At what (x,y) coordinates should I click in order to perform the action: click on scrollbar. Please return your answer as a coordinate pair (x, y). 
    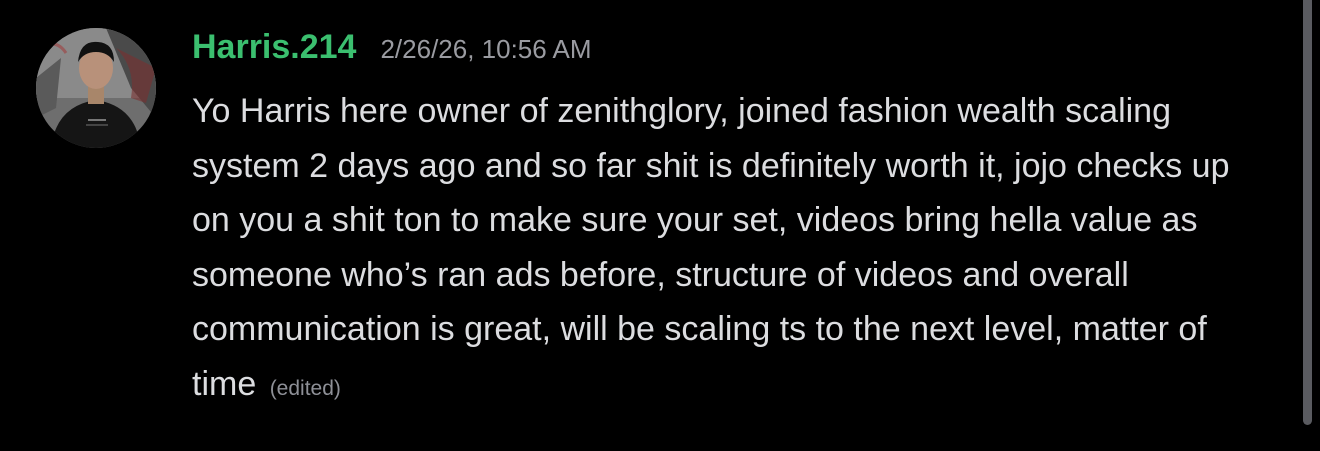
    Looking at the image, I should click on (1307, 212).